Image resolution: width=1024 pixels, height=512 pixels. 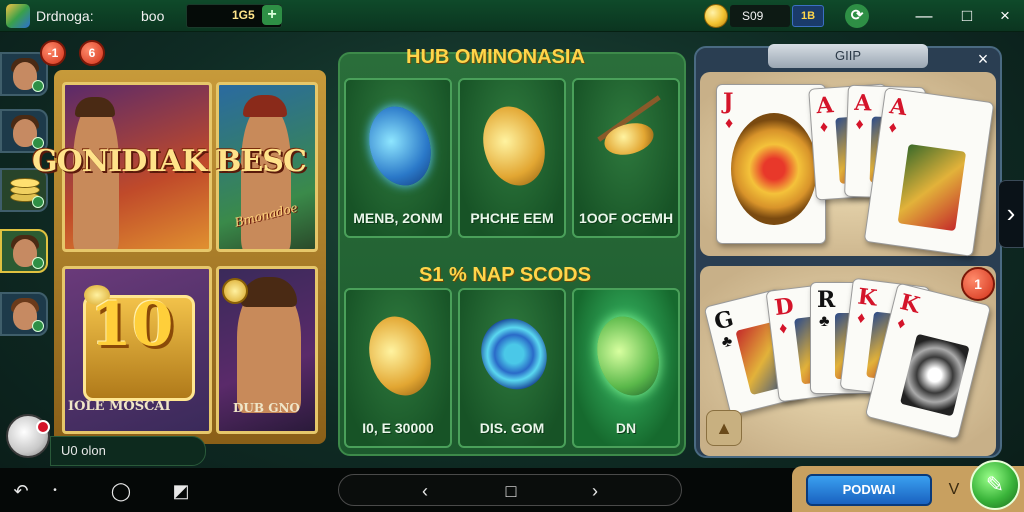 I want to click on section-title-1: HUB OMINONASIA, so click(x=495, y=57).